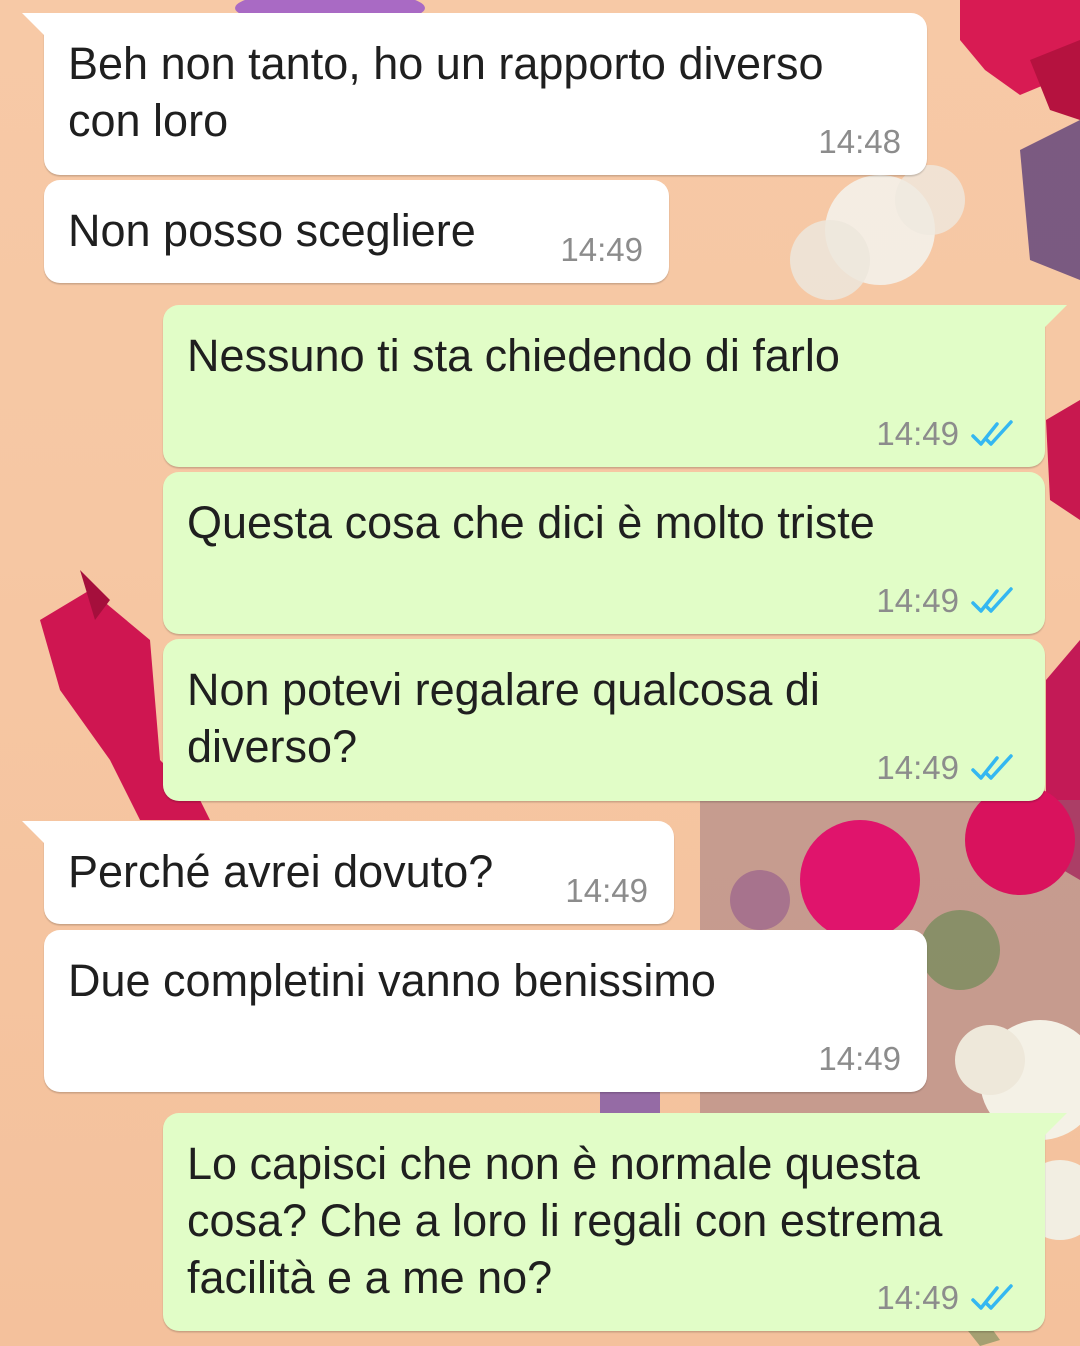 This screenshot has width=1080, height=1346. What do you see at coordinates (485, 1011) in the screenshot?
I see `incoming-message: Due completini vanno benissimo 14:49` at bounding box center [485, 1011].